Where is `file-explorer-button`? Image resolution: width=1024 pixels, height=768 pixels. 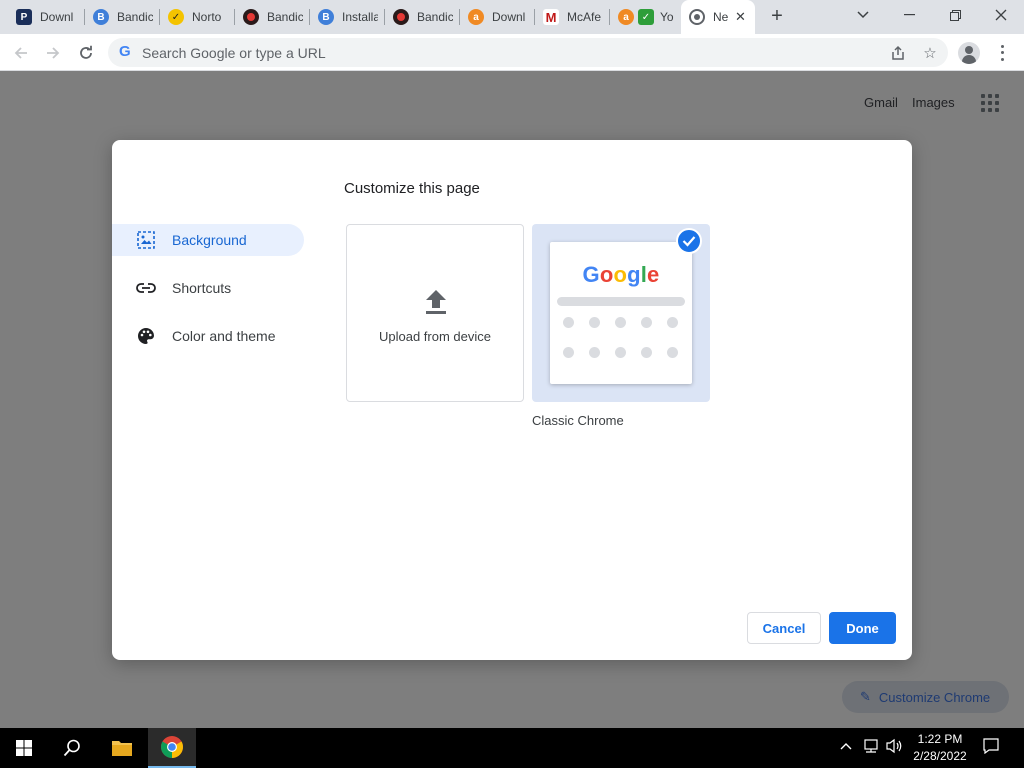 file-explorer-button is located at coordinates (122, 748).